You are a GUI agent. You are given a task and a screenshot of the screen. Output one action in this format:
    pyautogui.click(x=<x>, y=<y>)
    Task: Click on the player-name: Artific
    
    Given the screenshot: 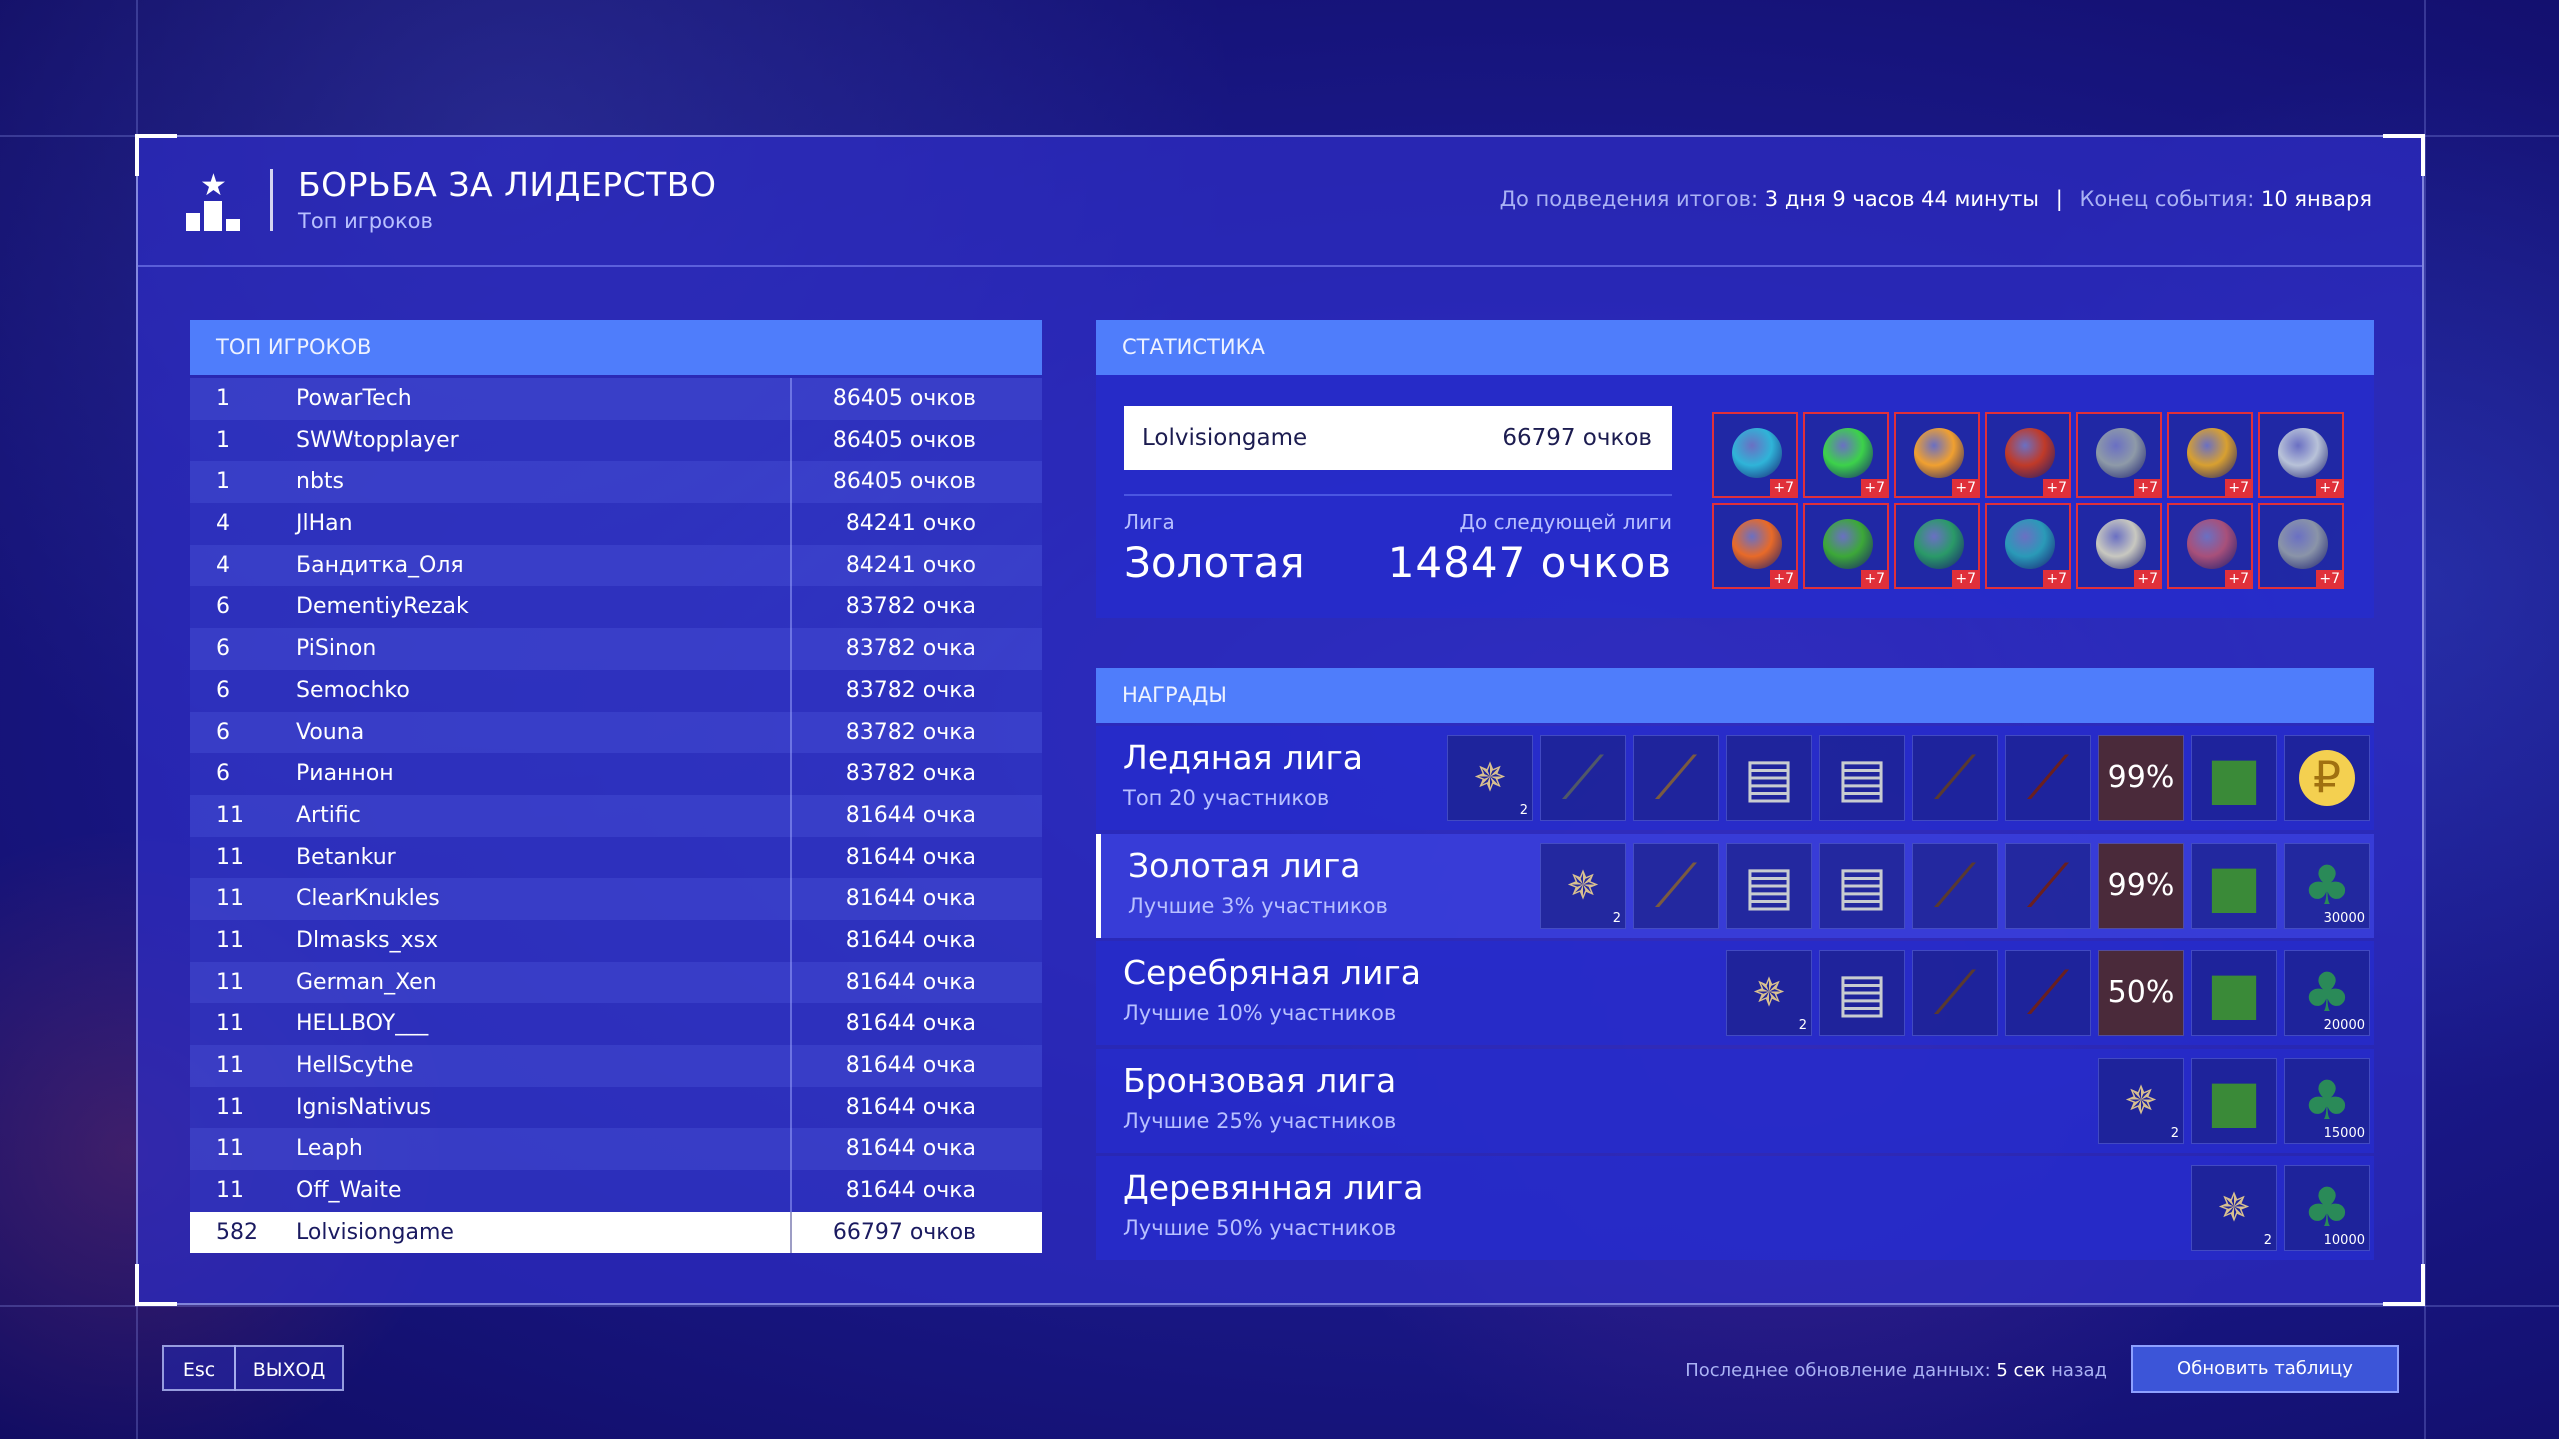 What is the action you would take?
    pyautogui.click(x=328, y=815)
    